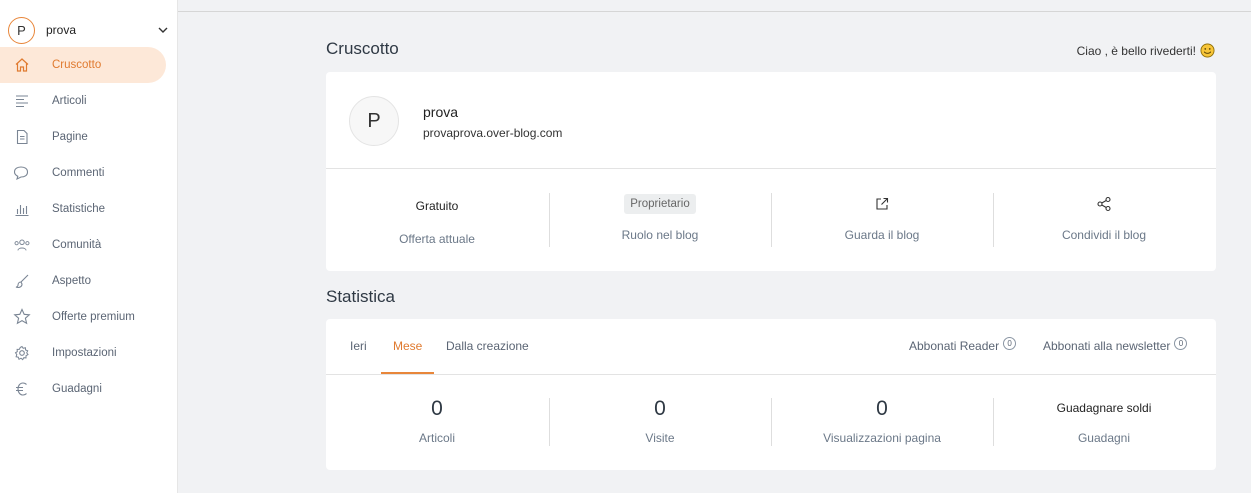 This screenshot has width=1251, height=493. What do you see at coordinates (22, 65) in the screenshot?
I see `home-icon` at bounding box center [22, 65].